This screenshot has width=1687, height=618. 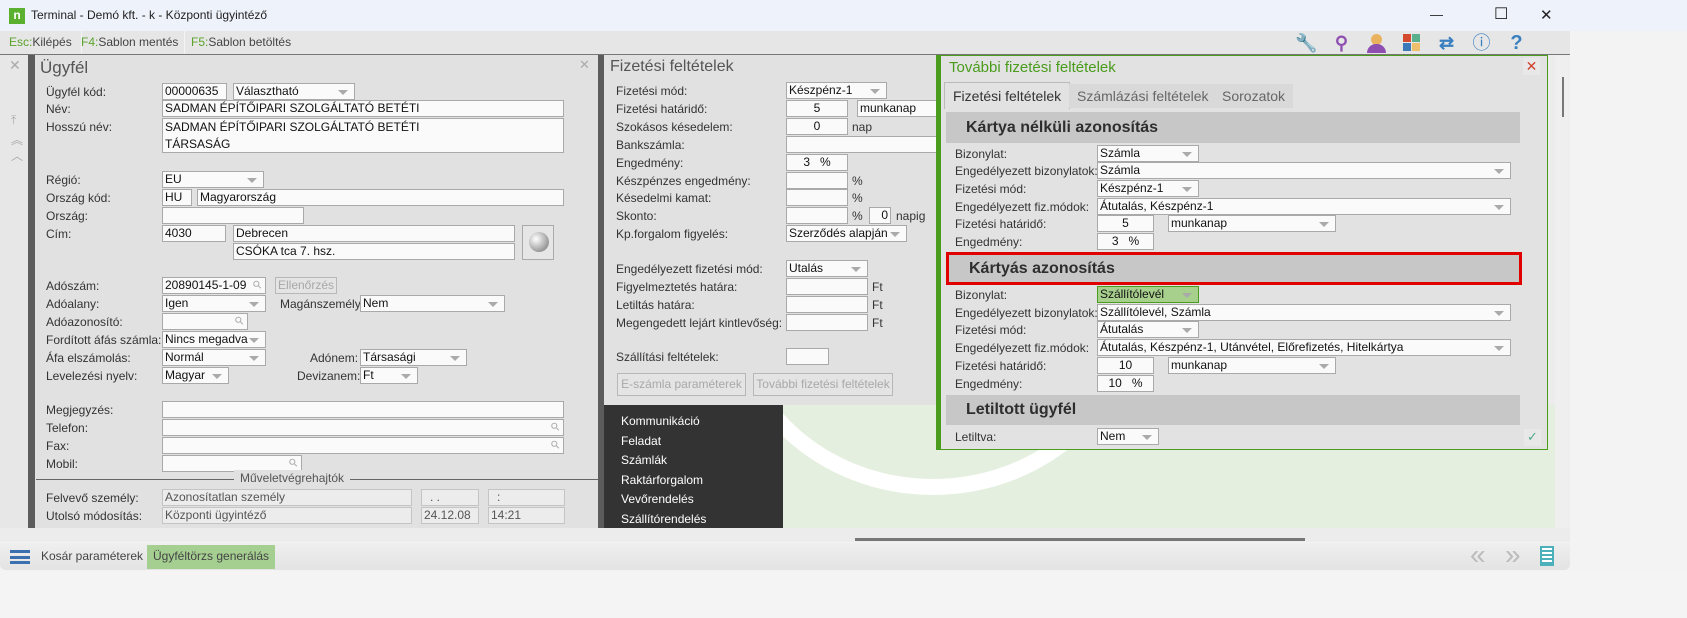 What do you see at coordinates (823, 384) in the screenshot?
I see `more-payment-terms-button: További fizetési feltételek` at bounding box center [823, 384].